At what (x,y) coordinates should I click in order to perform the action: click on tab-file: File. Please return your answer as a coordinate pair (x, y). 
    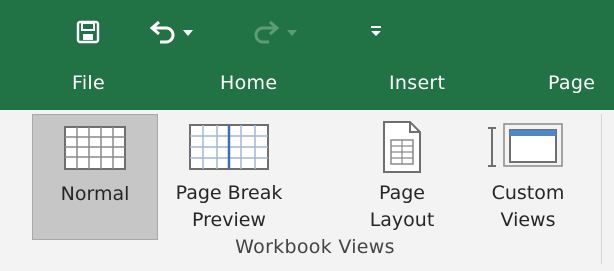
    Looking at the image, I should click on (88, 83).